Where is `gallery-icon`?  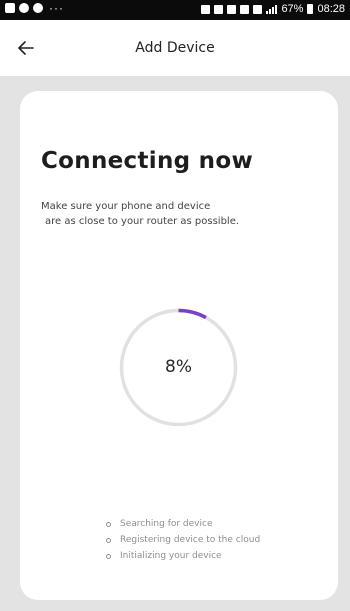 gallery-icon is located at coordinates (10, 8).